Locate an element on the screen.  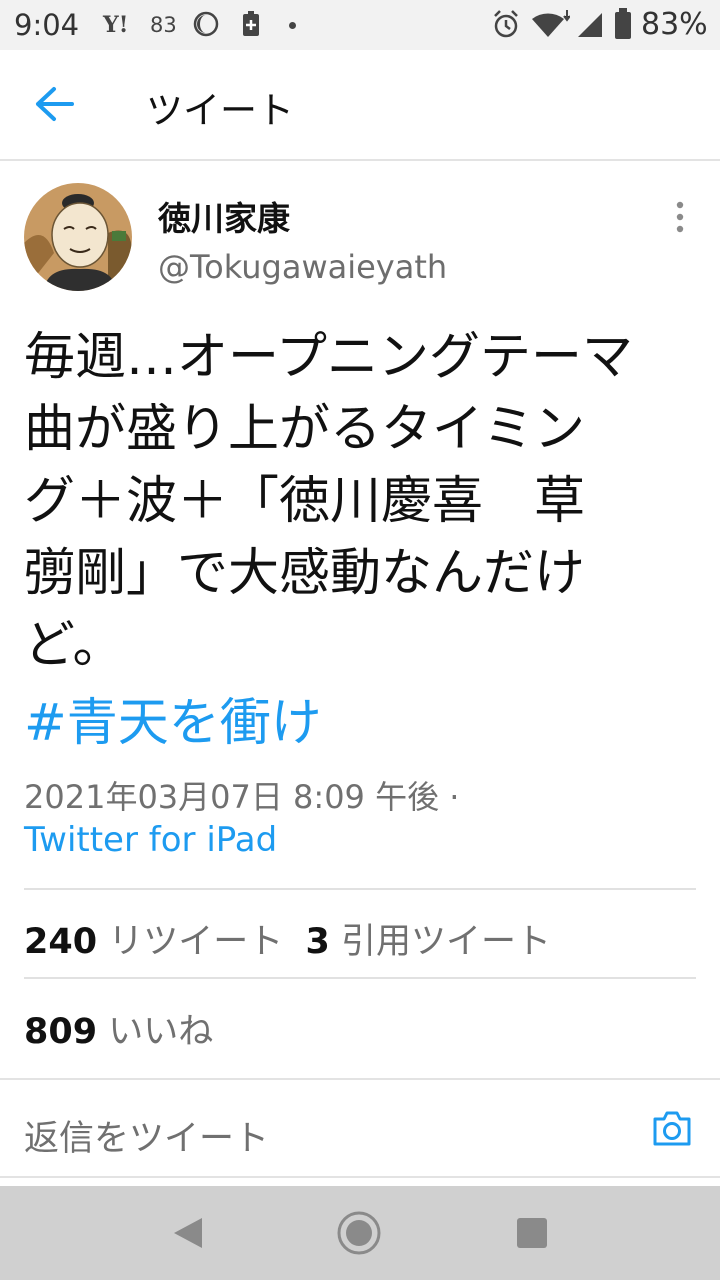
tweet-line: グ＋波＋「徳川慶喜 草 is located at coordinates (305, 501).